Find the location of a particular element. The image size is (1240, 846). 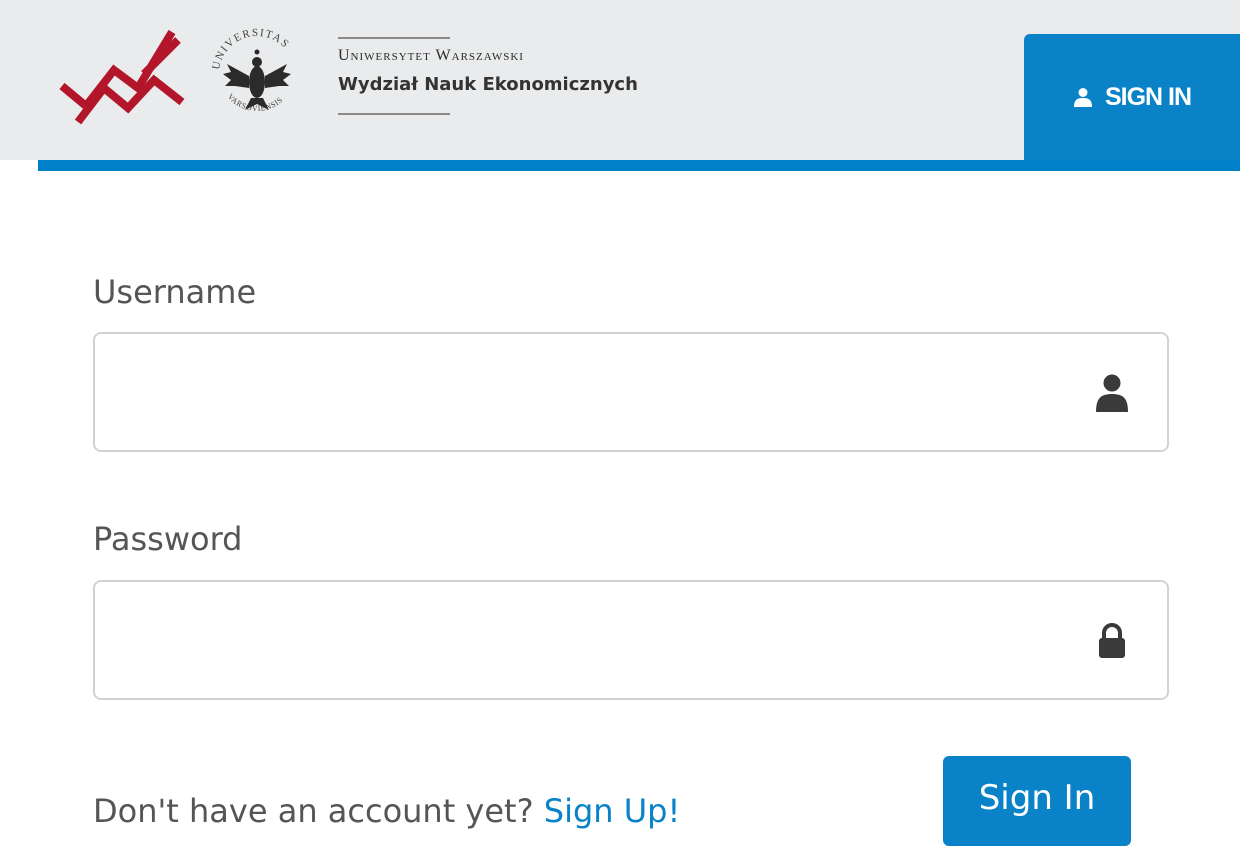

signup-prompt-text: Don't have an account yet? is located at coordinates (318, 811).